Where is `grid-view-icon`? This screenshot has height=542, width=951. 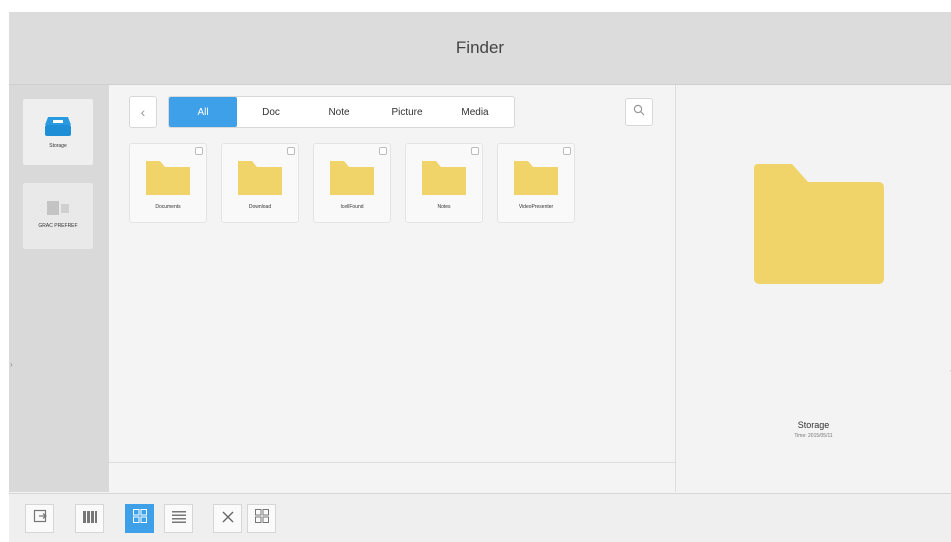
grid-view-icon is located at coordinates (139, 518).